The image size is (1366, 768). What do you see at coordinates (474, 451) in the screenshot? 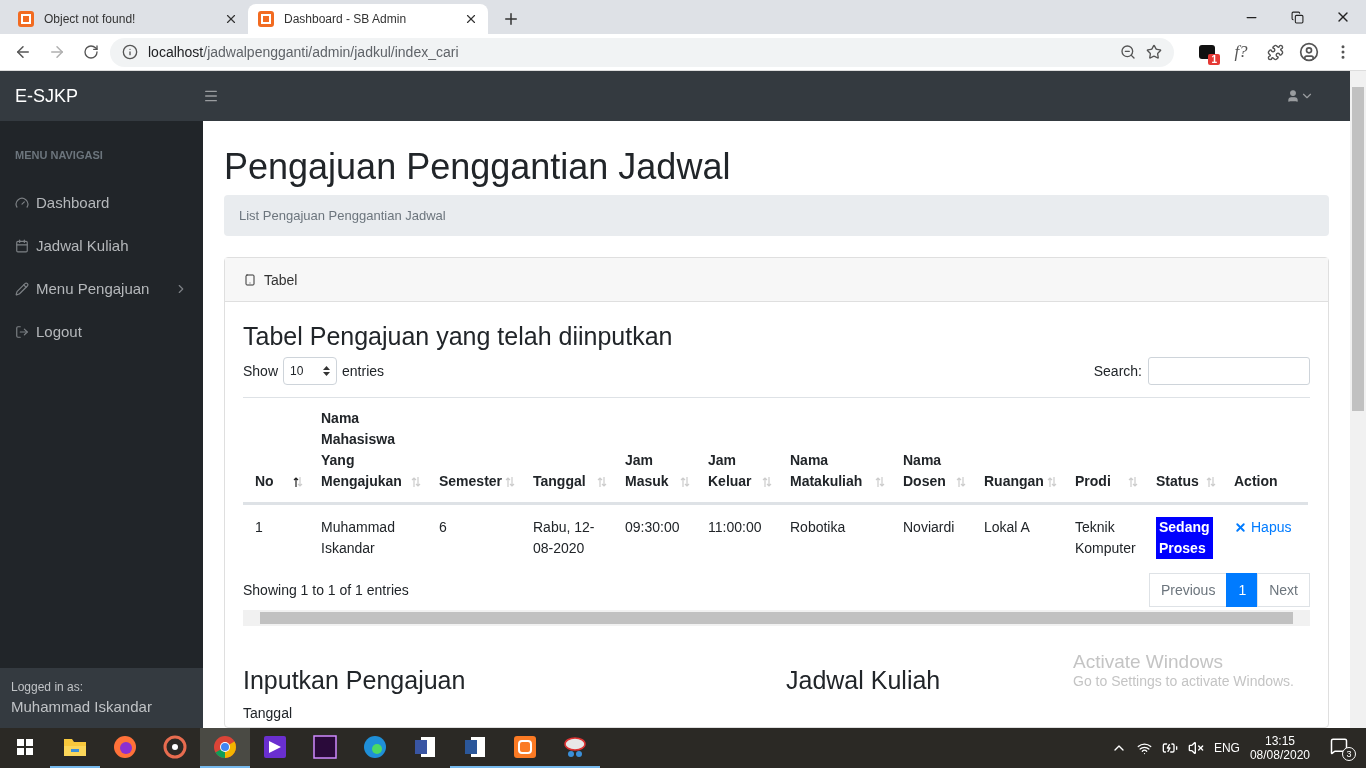
I see `column-header: Semester` at bounding box center [474, 451].